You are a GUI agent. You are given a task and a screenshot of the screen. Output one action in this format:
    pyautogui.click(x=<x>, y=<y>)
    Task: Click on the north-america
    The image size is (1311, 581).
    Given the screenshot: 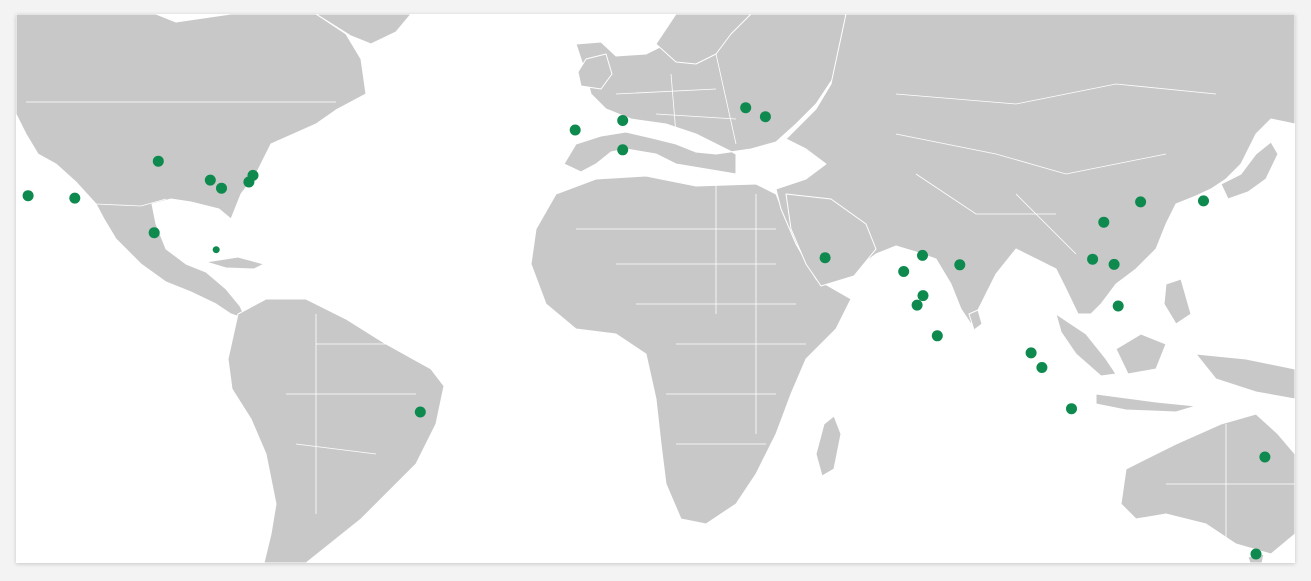 What is the action you would take?
    pyautogui.click(x=191, y=167)
    